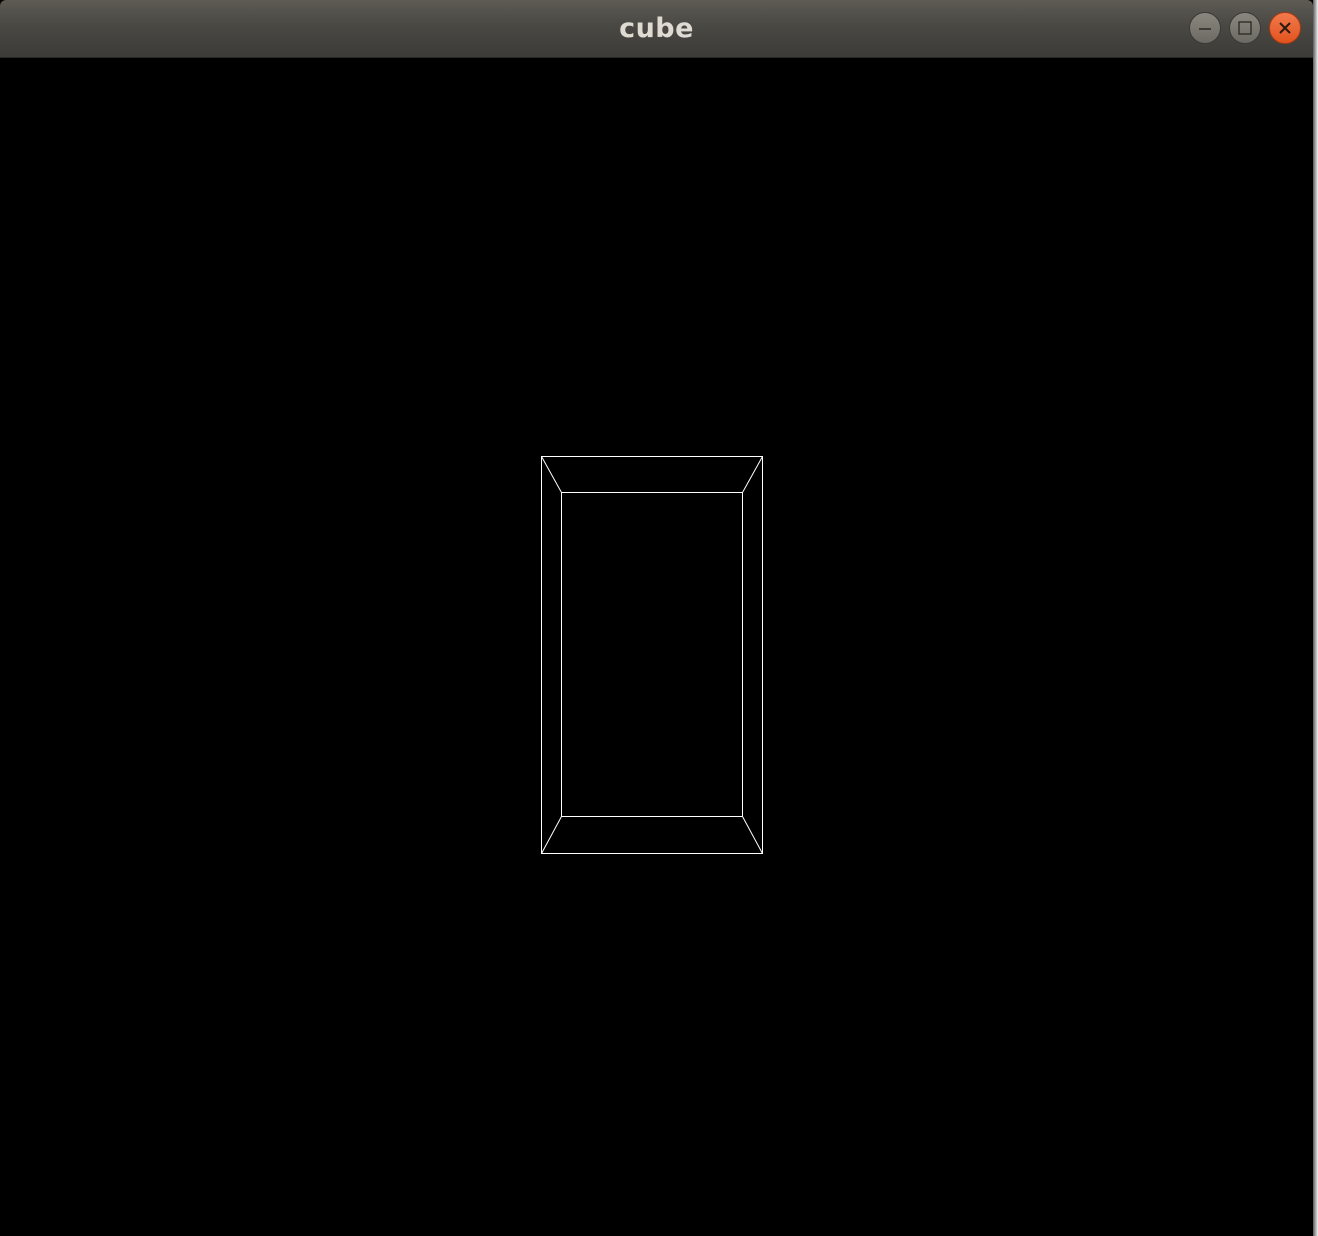  I want to click on cube-back-face, so click(652, 654).